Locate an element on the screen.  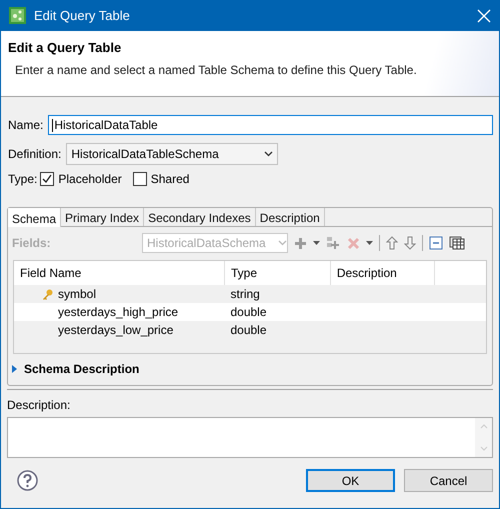
table-cell-text: string is located at coordinates (245, 294).